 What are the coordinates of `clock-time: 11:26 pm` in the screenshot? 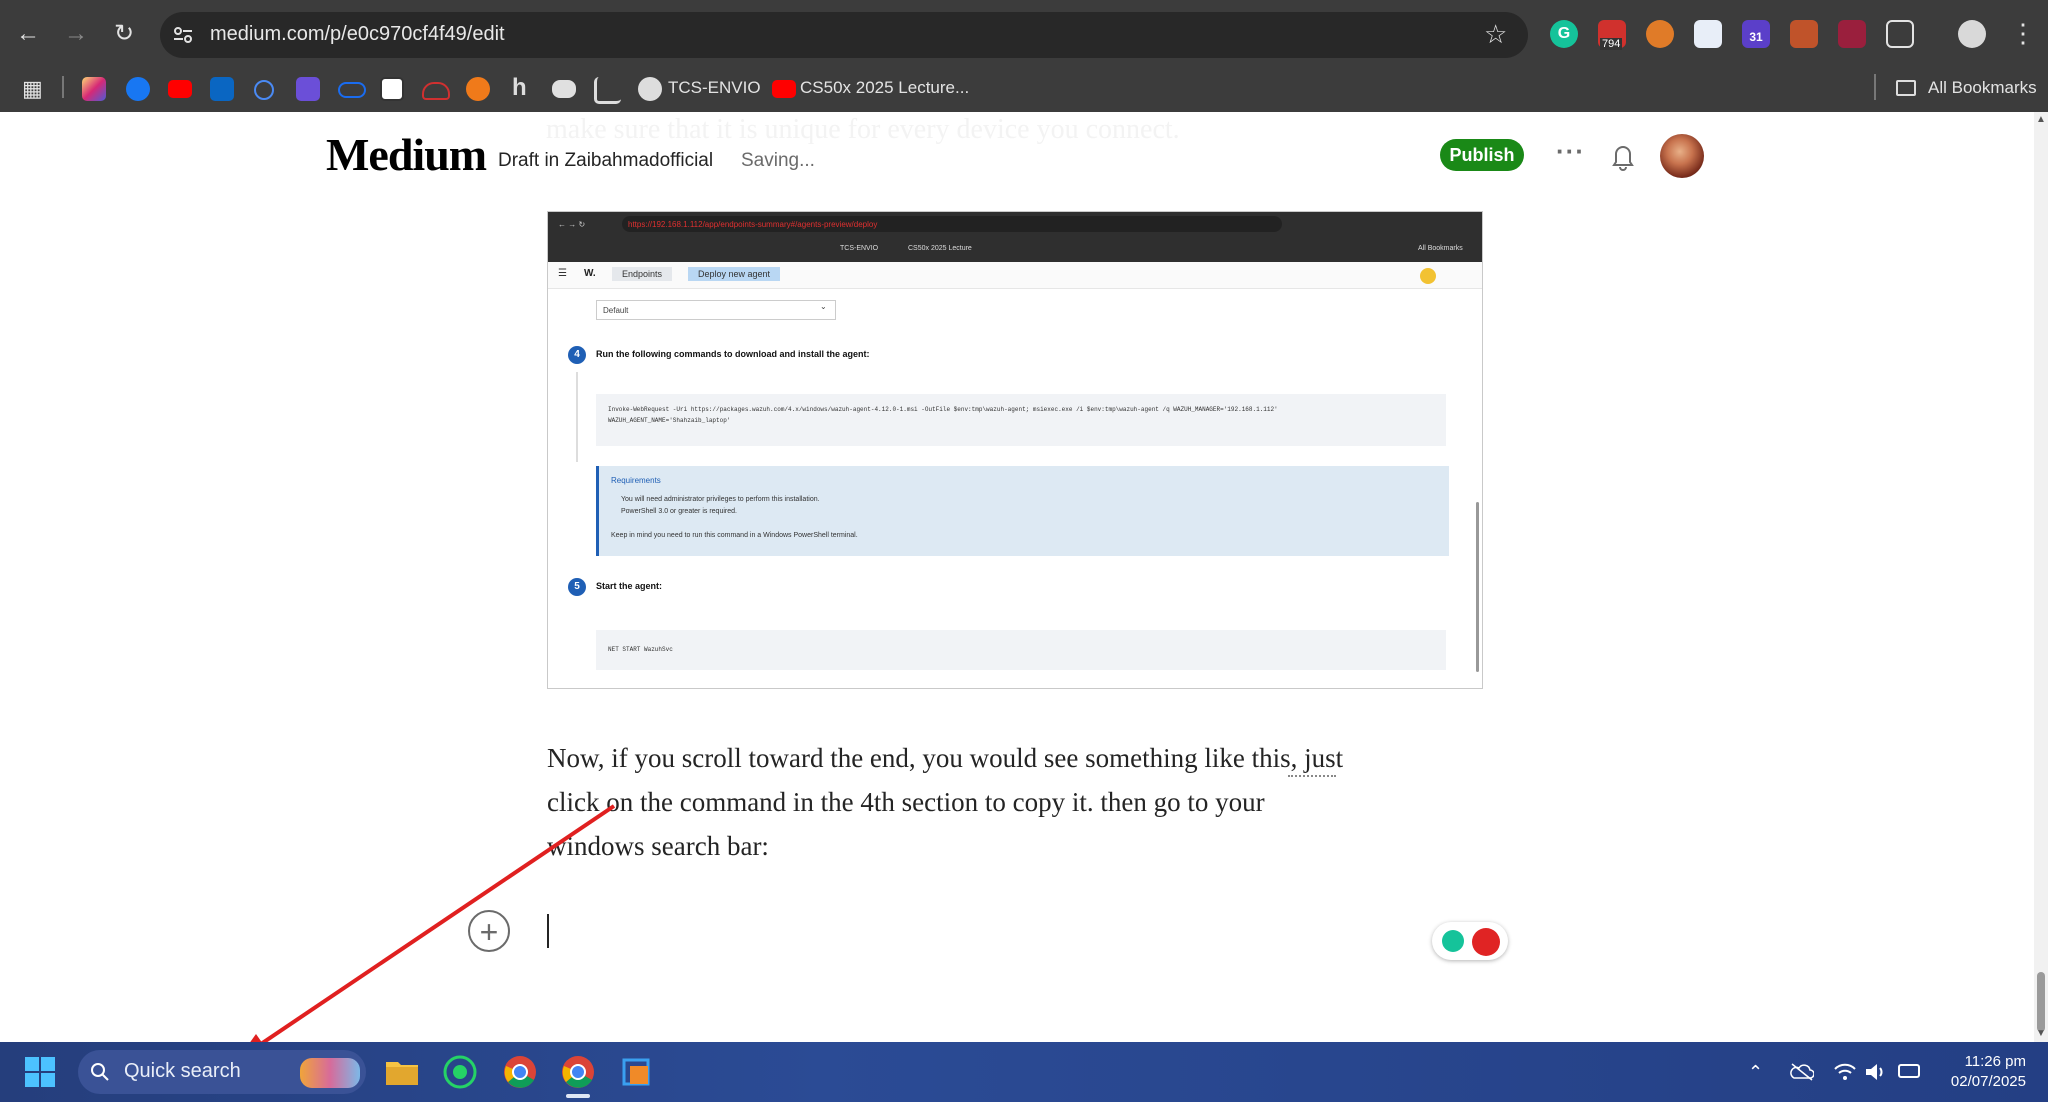 It's located at (1995, 1061).